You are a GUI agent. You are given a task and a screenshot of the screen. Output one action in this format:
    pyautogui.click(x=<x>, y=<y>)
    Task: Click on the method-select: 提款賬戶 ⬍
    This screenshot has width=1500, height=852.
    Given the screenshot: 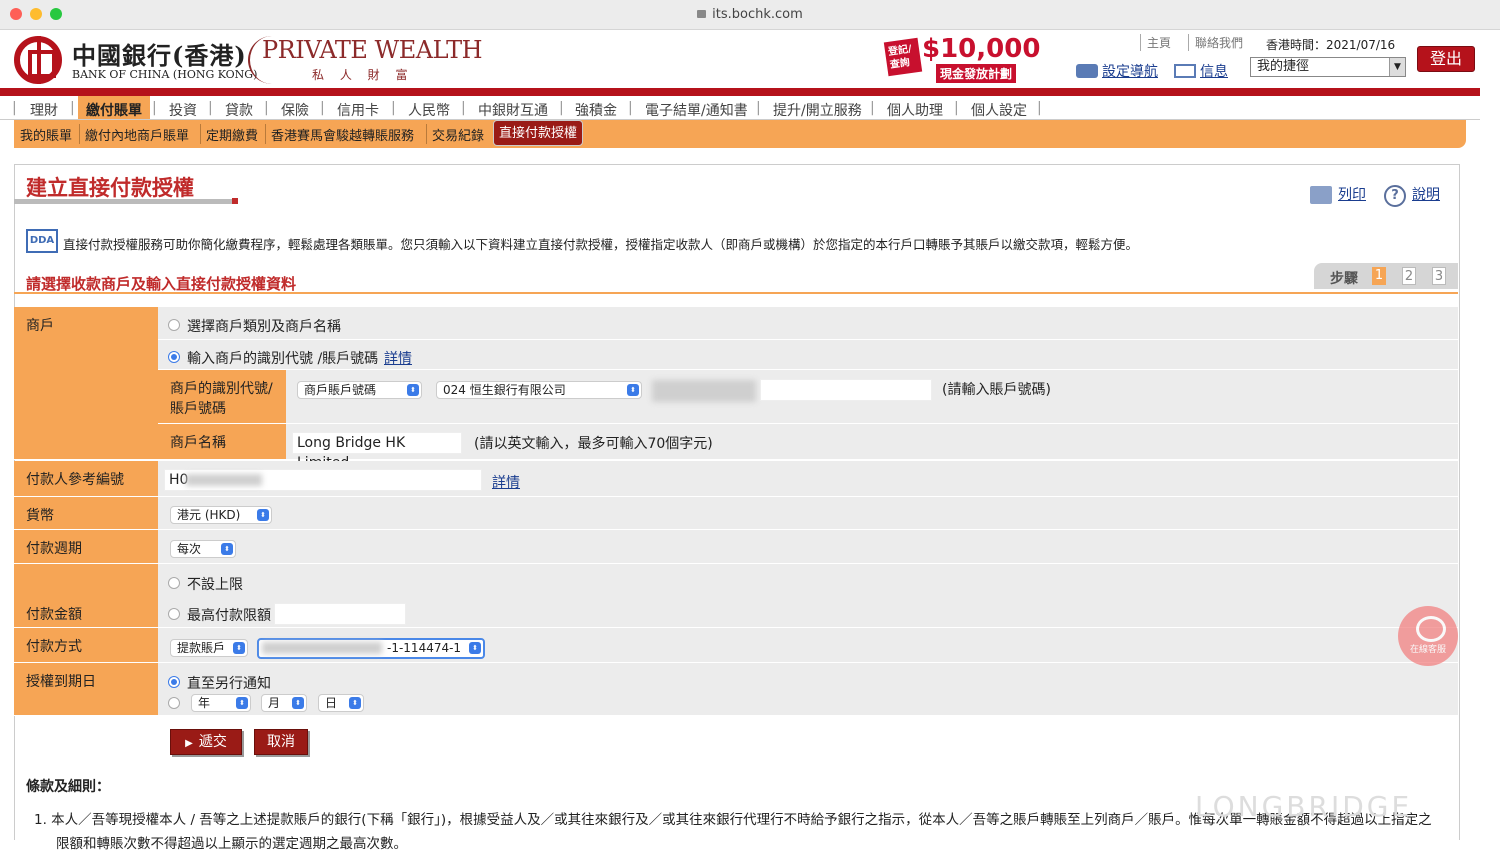 What is the action you would take?
    pyautogui.click(x=209, y=648)
    